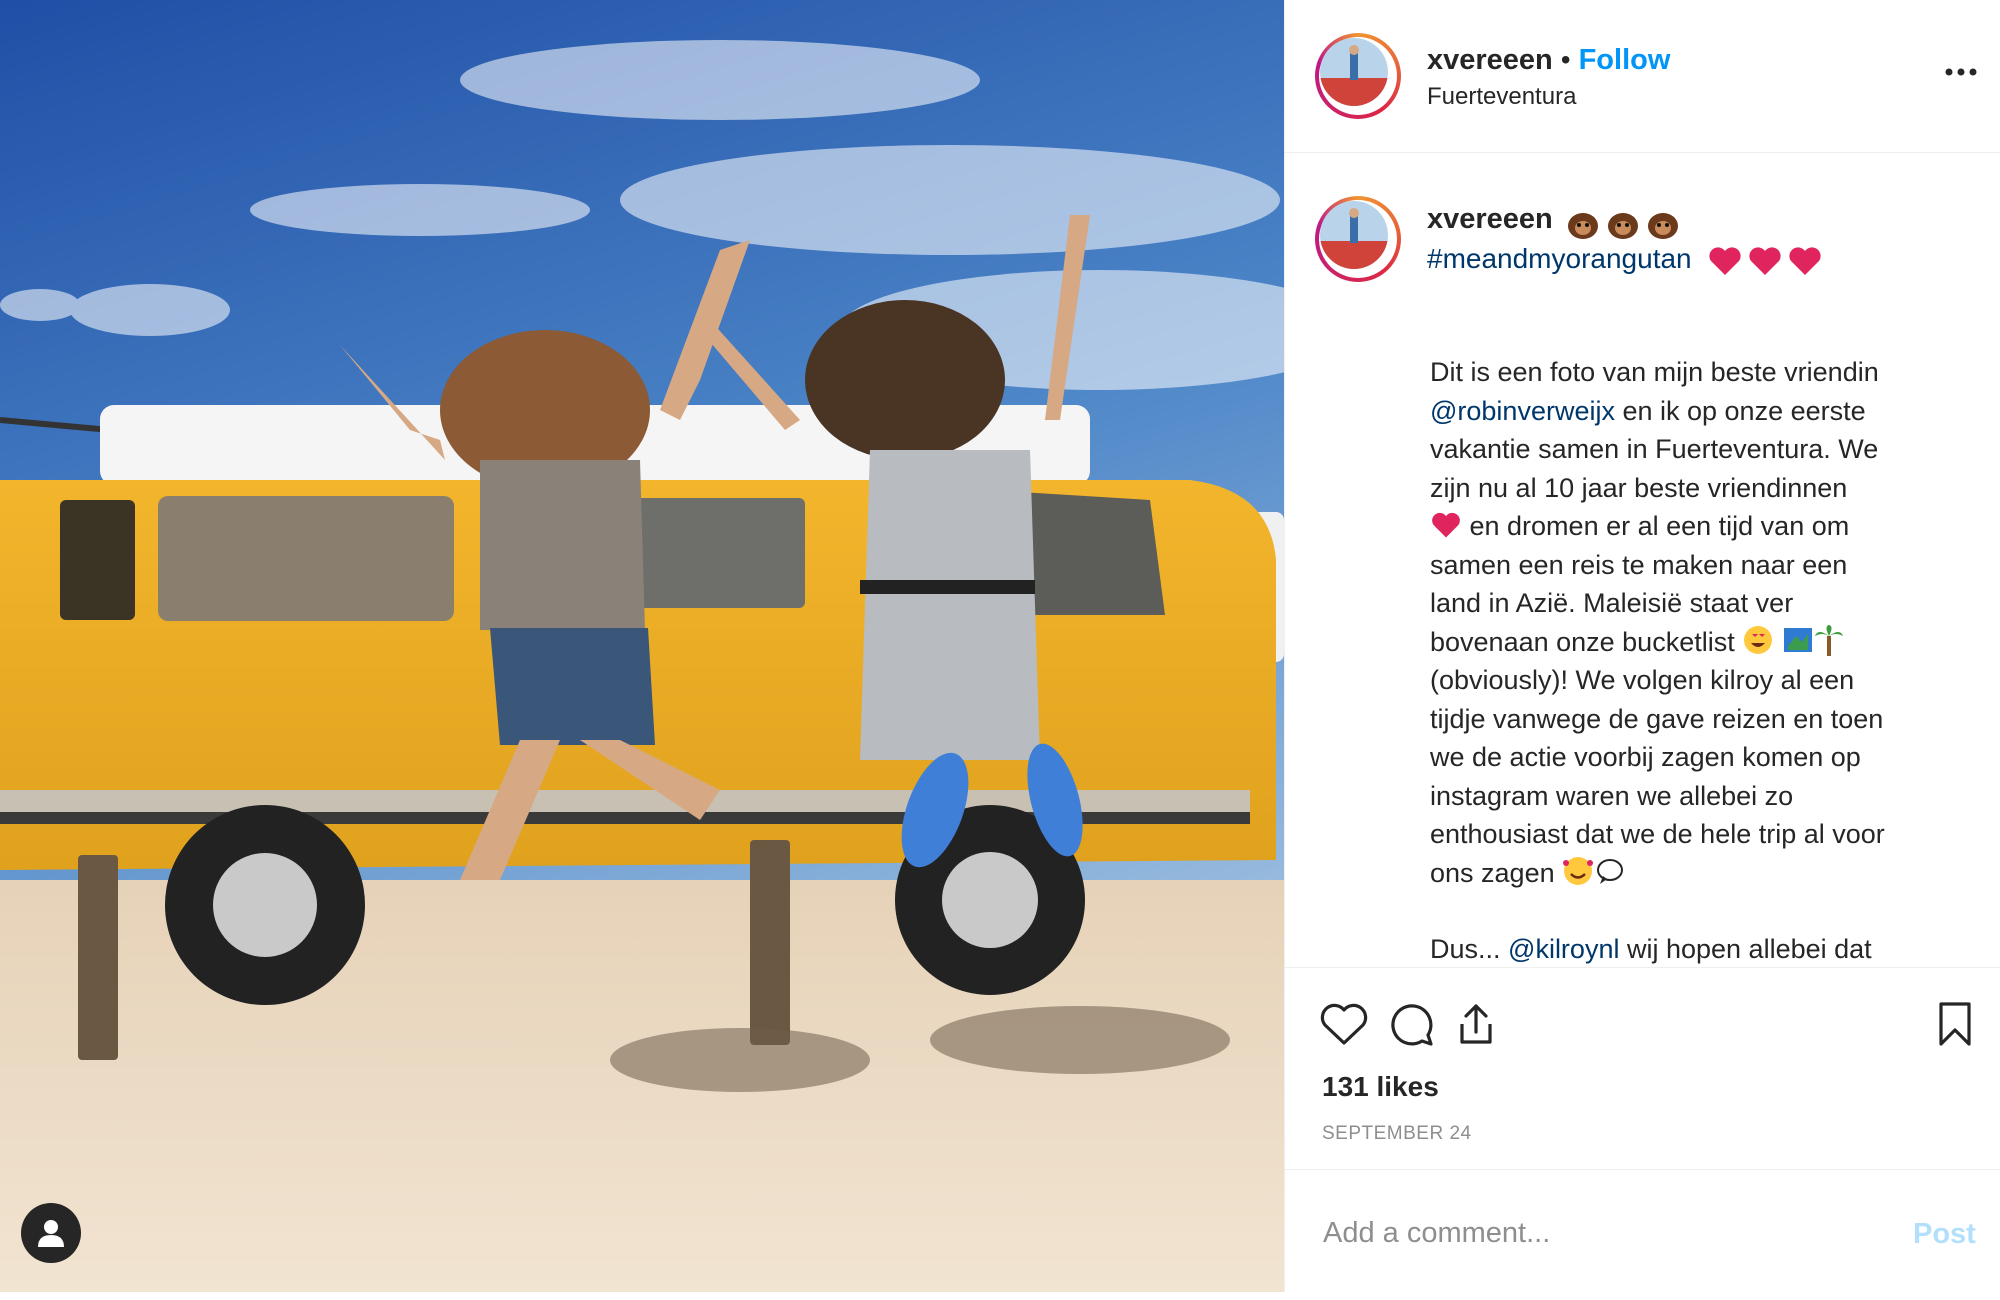 Image resolution: width=2000 pixels, height=1300 pixels. I want to click on more-options-icon, so click(1961, 72).